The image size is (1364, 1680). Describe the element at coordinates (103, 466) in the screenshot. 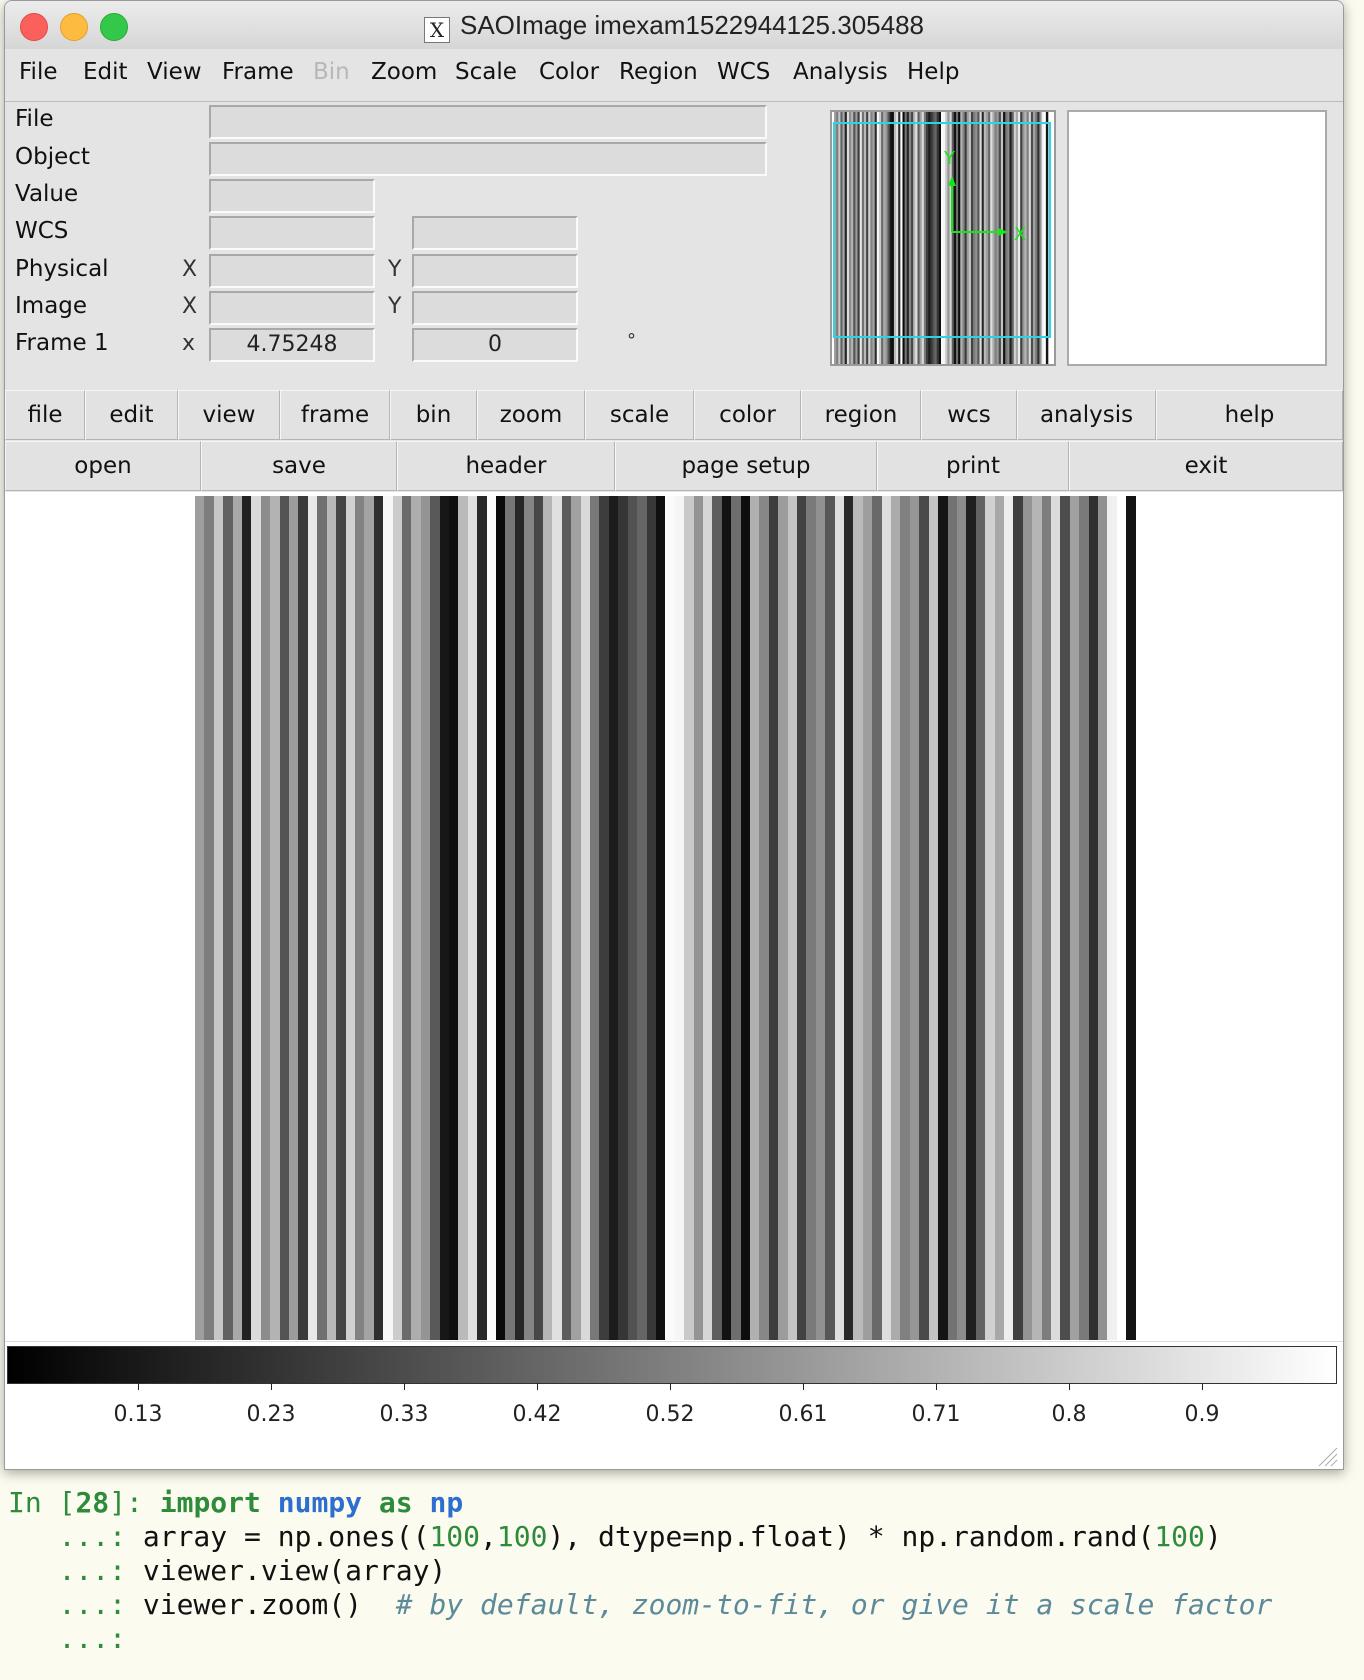

I see `button-open: open` at that location.